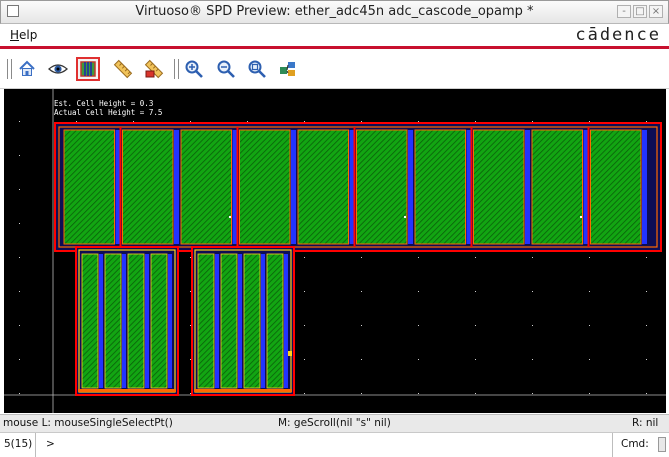 The image size is (669, 457). I want to click on zoom-in-button, so click(194, 69).